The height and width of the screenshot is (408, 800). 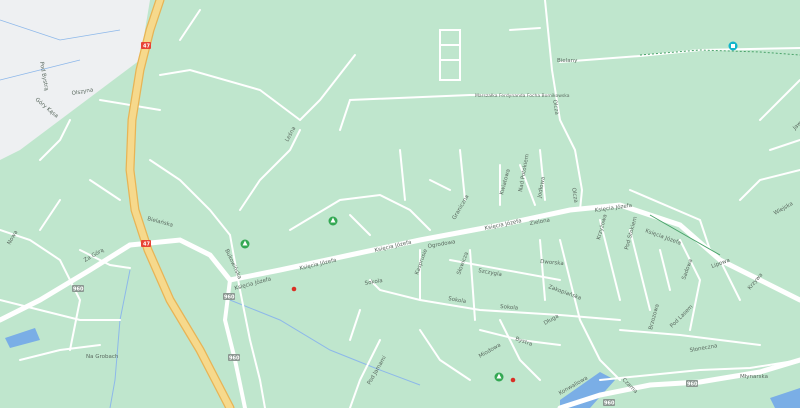 I want to click on route-badge-5: 960, so click(x=234, y=358).